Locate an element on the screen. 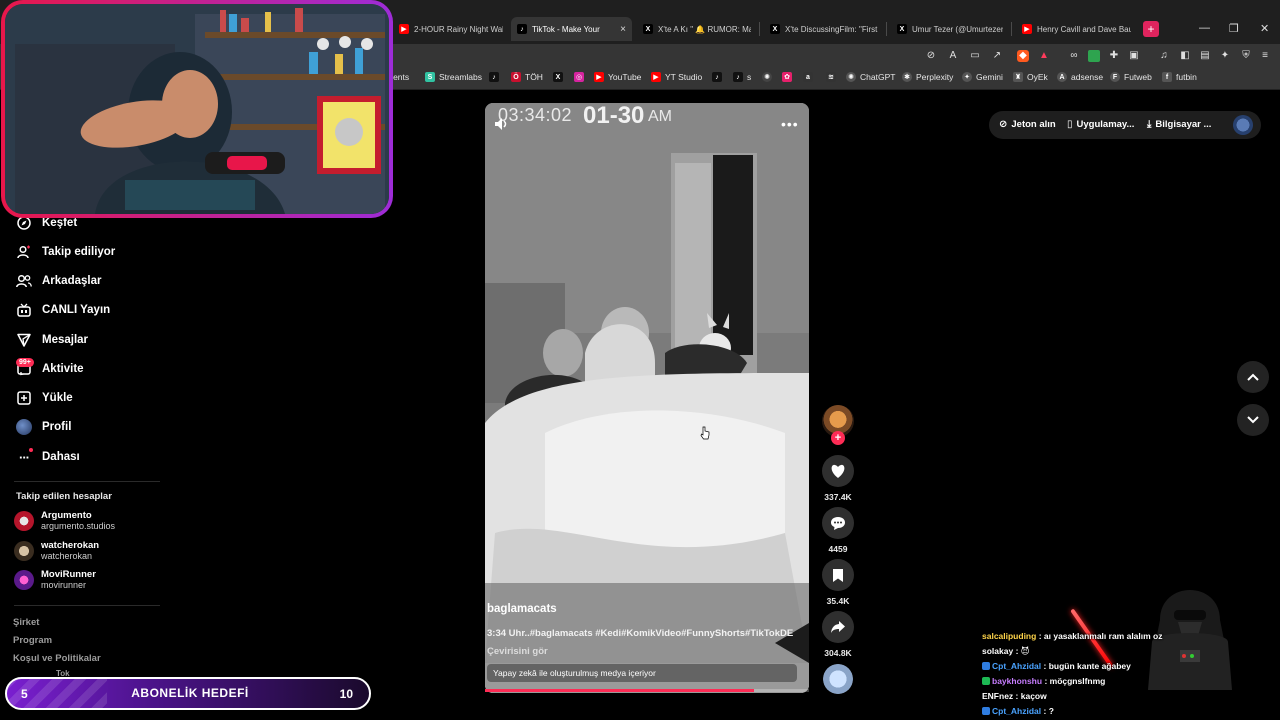 The image size is (1280, 720). sidebar-icon: ◧ is located at coordinates (1185, 56).